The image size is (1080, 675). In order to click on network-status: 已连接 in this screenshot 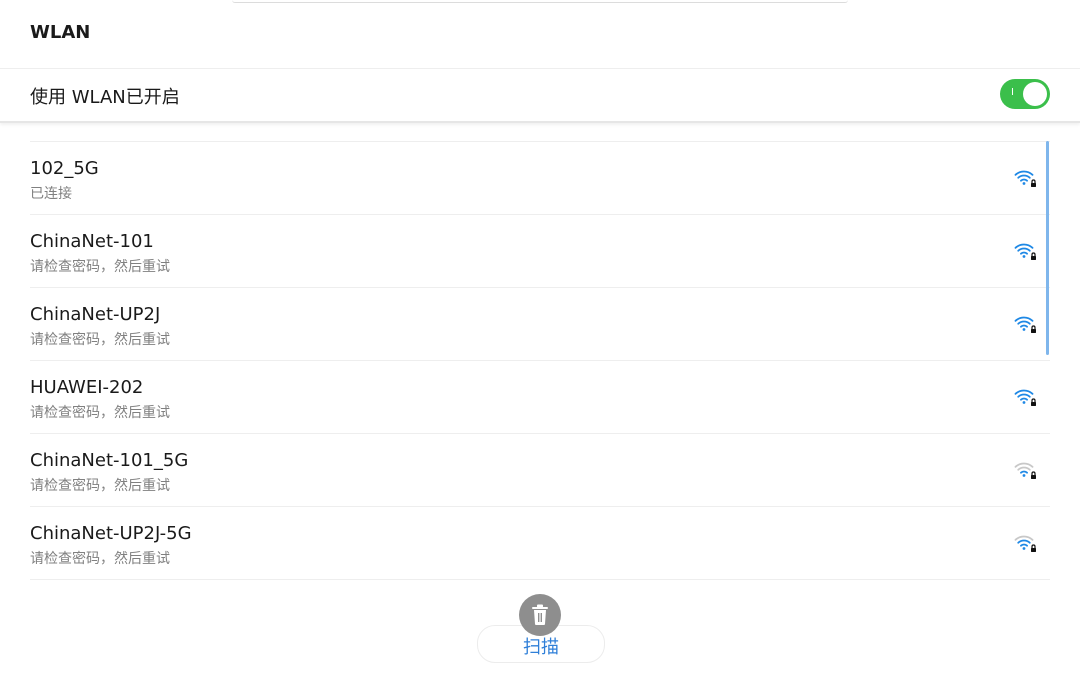, I will do `click(51, 194)`.